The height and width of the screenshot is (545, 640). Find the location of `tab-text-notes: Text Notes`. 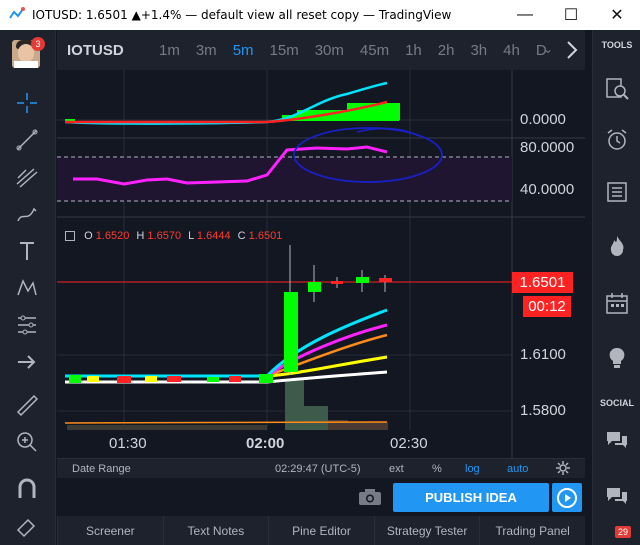

tab-text-notes: Text Notes is located at coordinates (215, 530).